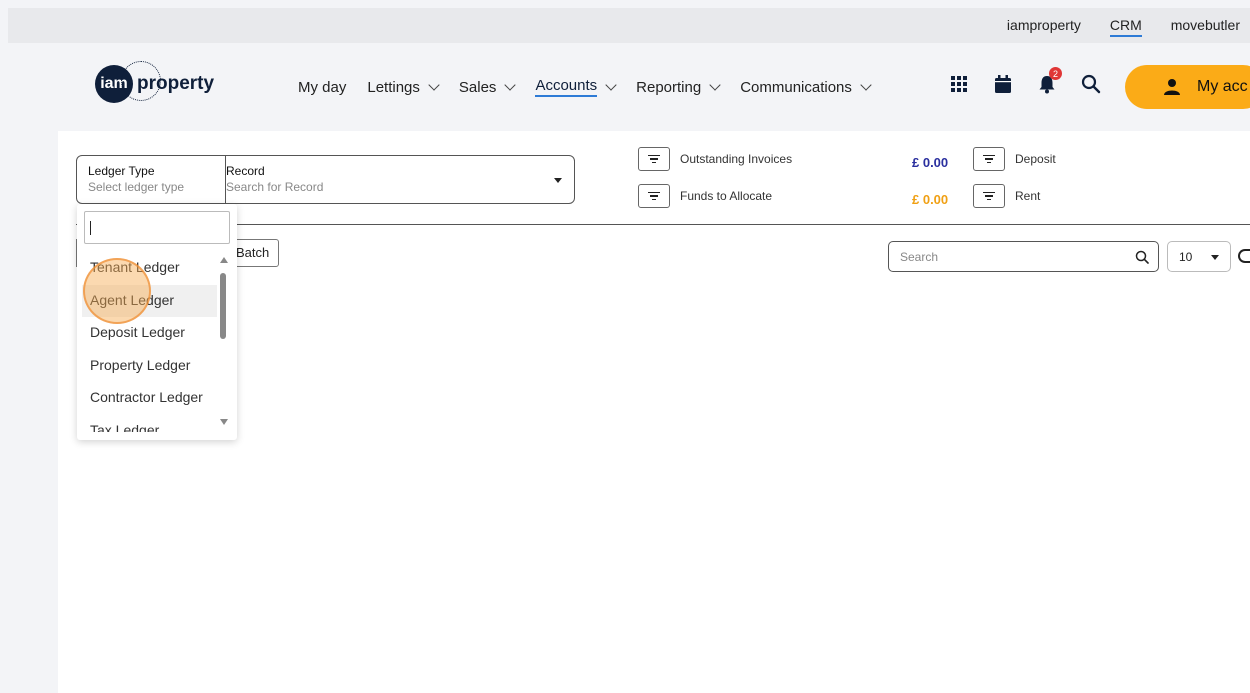  I want to click on nav-item-accounts: Accounts, so click(576, 87).